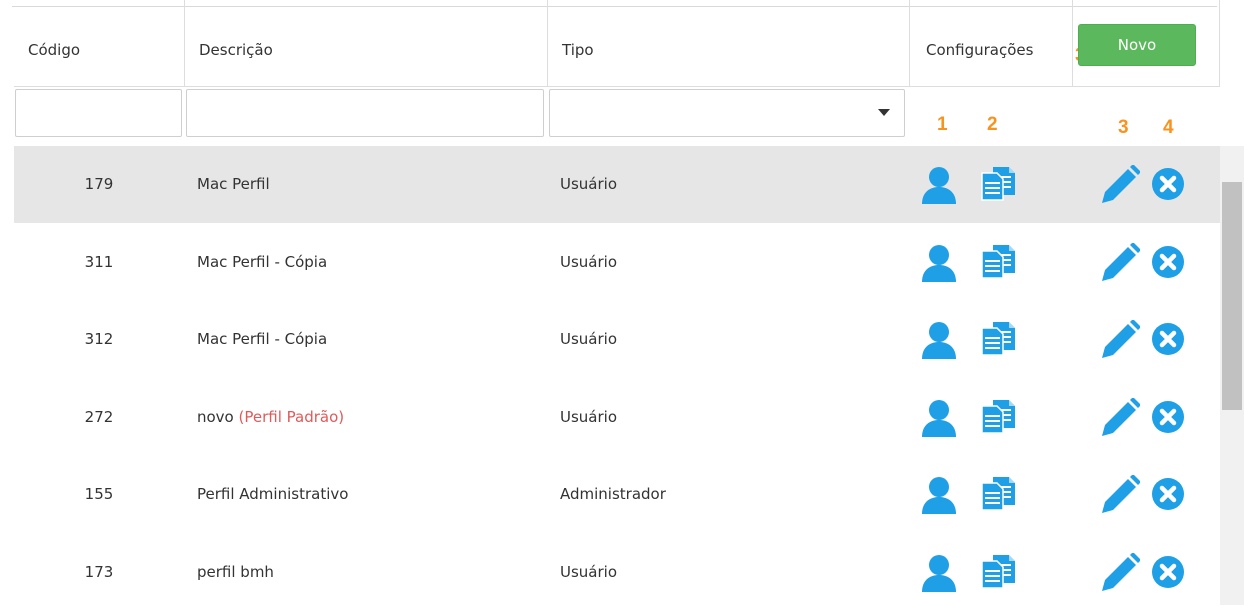  I want to click on filter-code-input, so click(98, 113).